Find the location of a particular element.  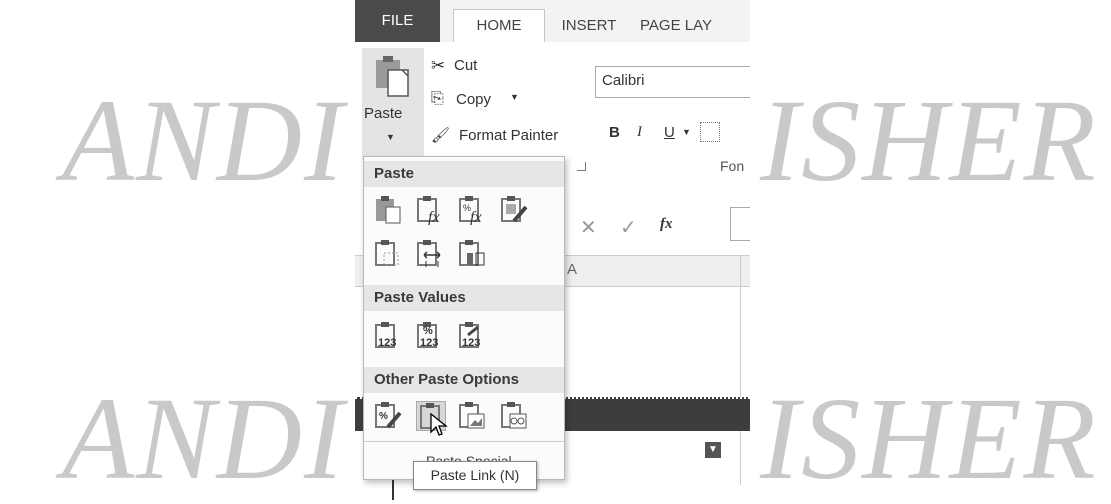

font-name-value: Calibri is located at coordinates (623, 80).